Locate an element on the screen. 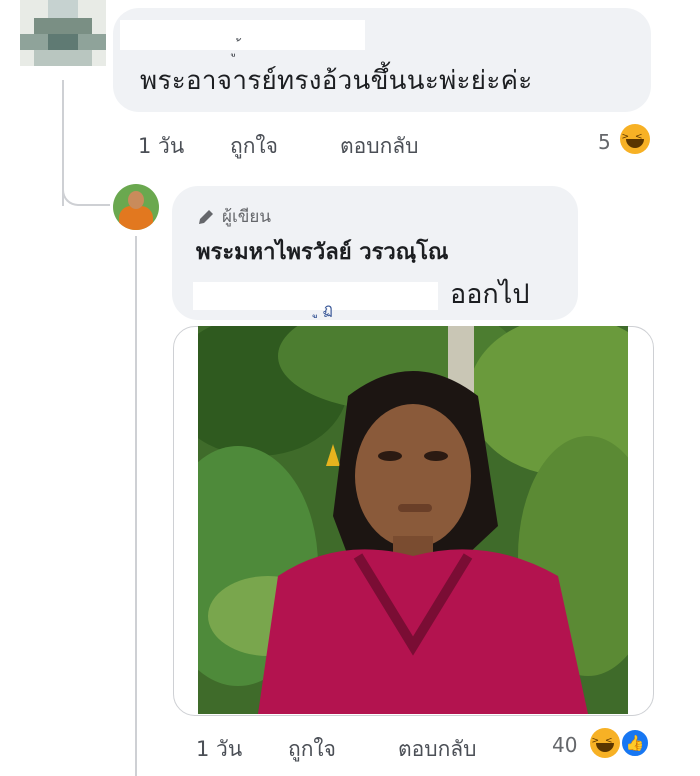 Image resolution: width=700 pixels, height=776 pixels. reaction-count: 5 is located at coordinates (604, 142).